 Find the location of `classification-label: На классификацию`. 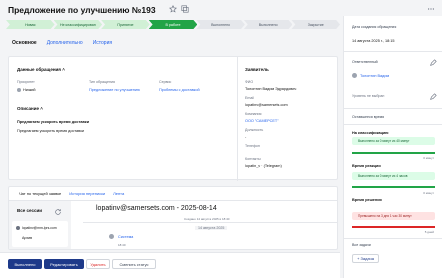

classification-label: На классификацию is located at coordinates (370, 133).